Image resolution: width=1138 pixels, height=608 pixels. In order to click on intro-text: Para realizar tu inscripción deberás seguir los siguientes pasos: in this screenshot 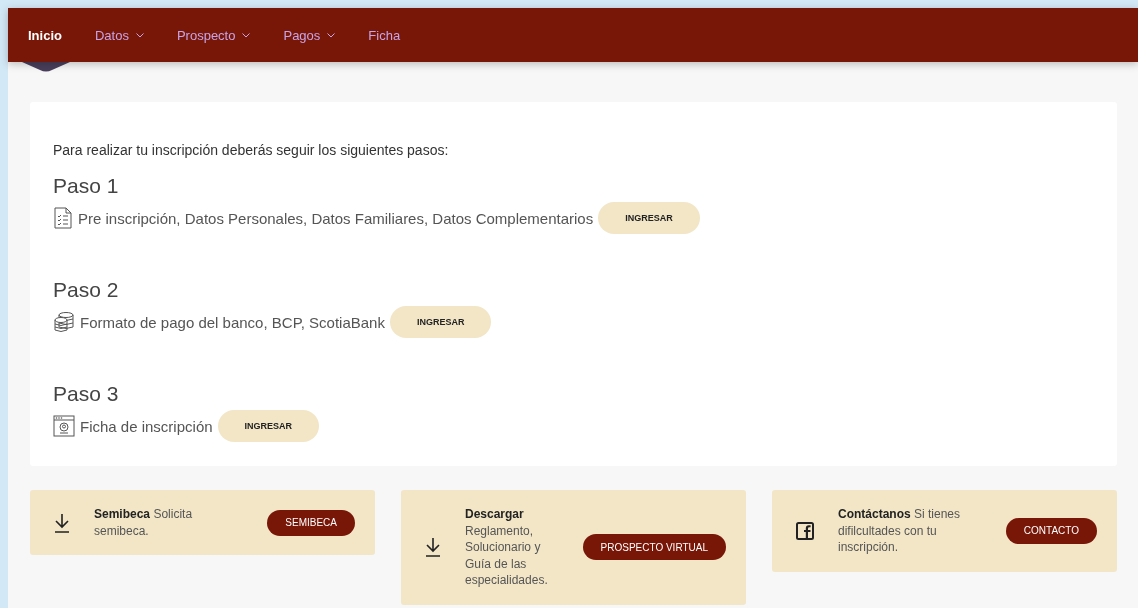, I will do `click(251, 150)`.